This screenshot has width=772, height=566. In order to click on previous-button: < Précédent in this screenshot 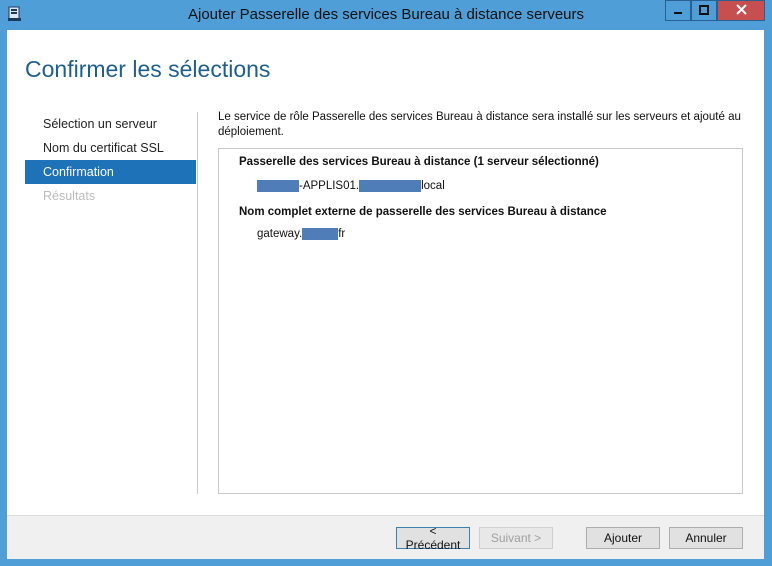, I will do `click(433, 538)`.